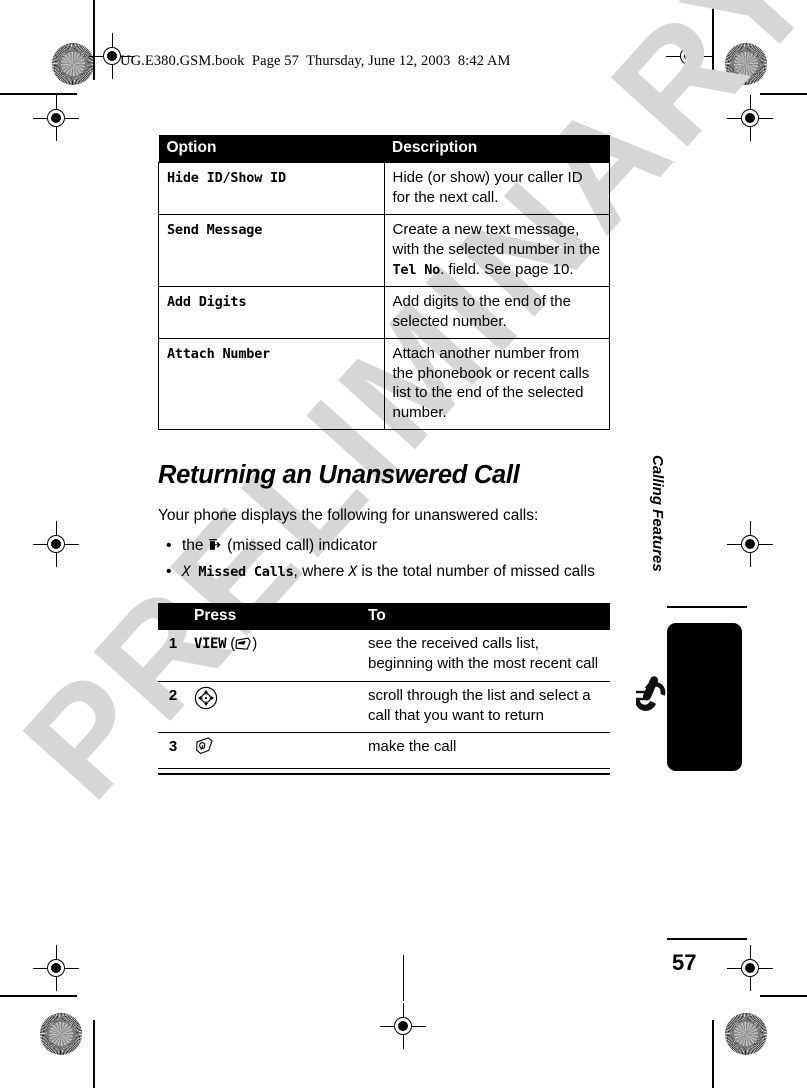 This screenshot has height=1088, width=807. Describe the element at coordinates (689, 56) in the screenshot. I see `registration-target-top-right` at that location.